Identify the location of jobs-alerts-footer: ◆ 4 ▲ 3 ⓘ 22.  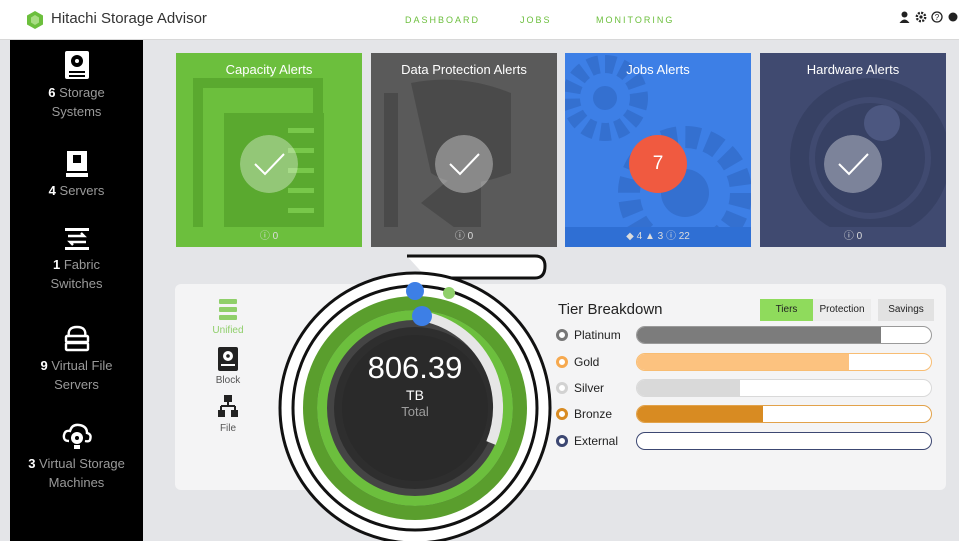
(658, 237).